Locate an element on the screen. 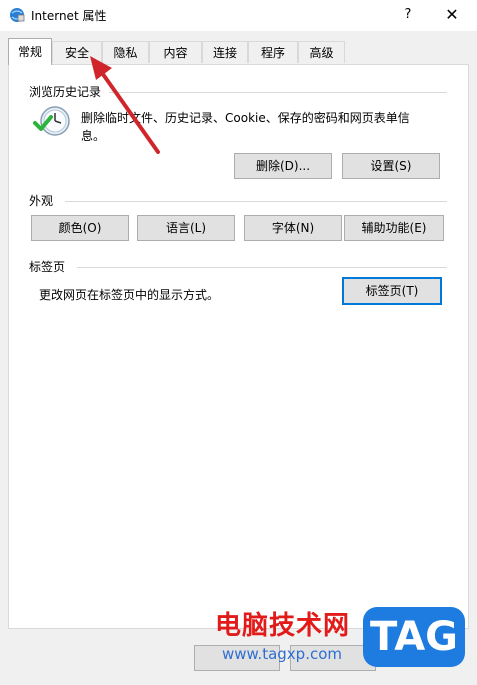 The image size is (477, 685). close-button: ✕ is located at coordinates (452, 15).